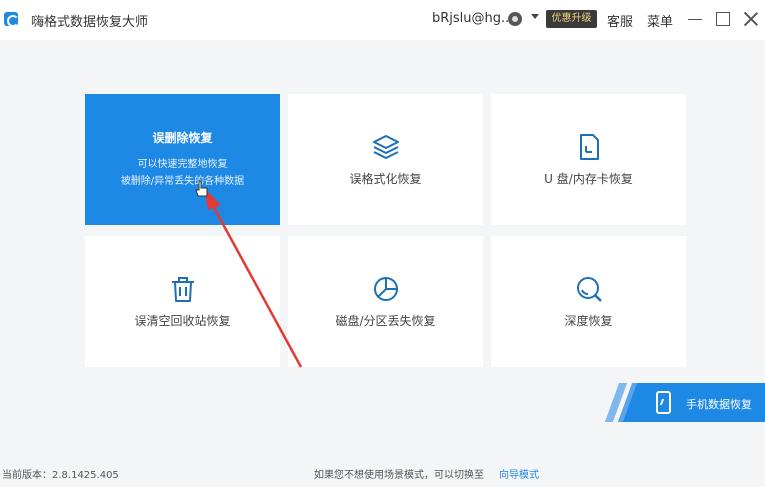  Describe the element at coordinates (535, 16) in the screenshot. I see `chevron-down-icon` at that location.